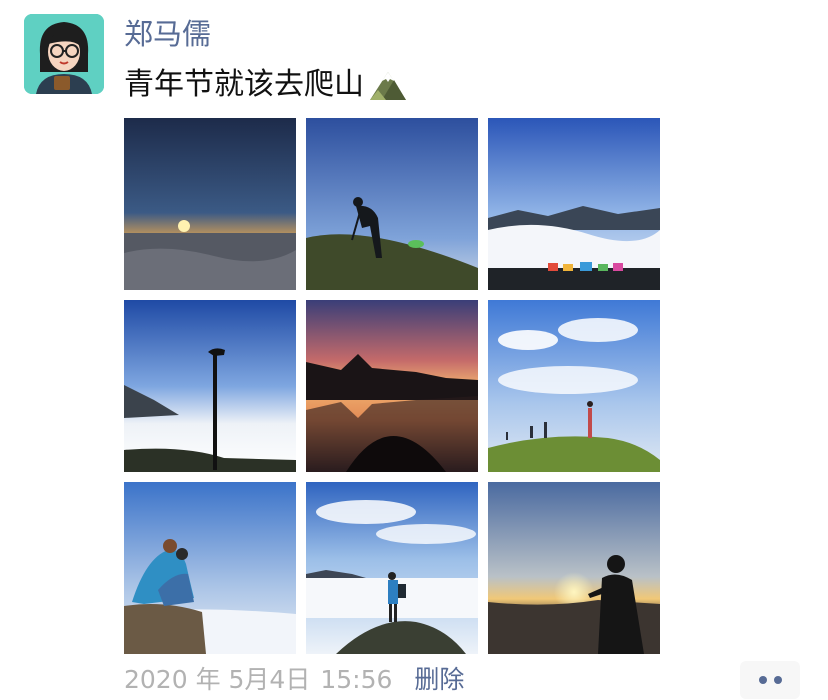  What do you see at coordinates (167, 34) in the screenshot?
I see `author-name: 郑马儒` at bounding box center [167, 34].